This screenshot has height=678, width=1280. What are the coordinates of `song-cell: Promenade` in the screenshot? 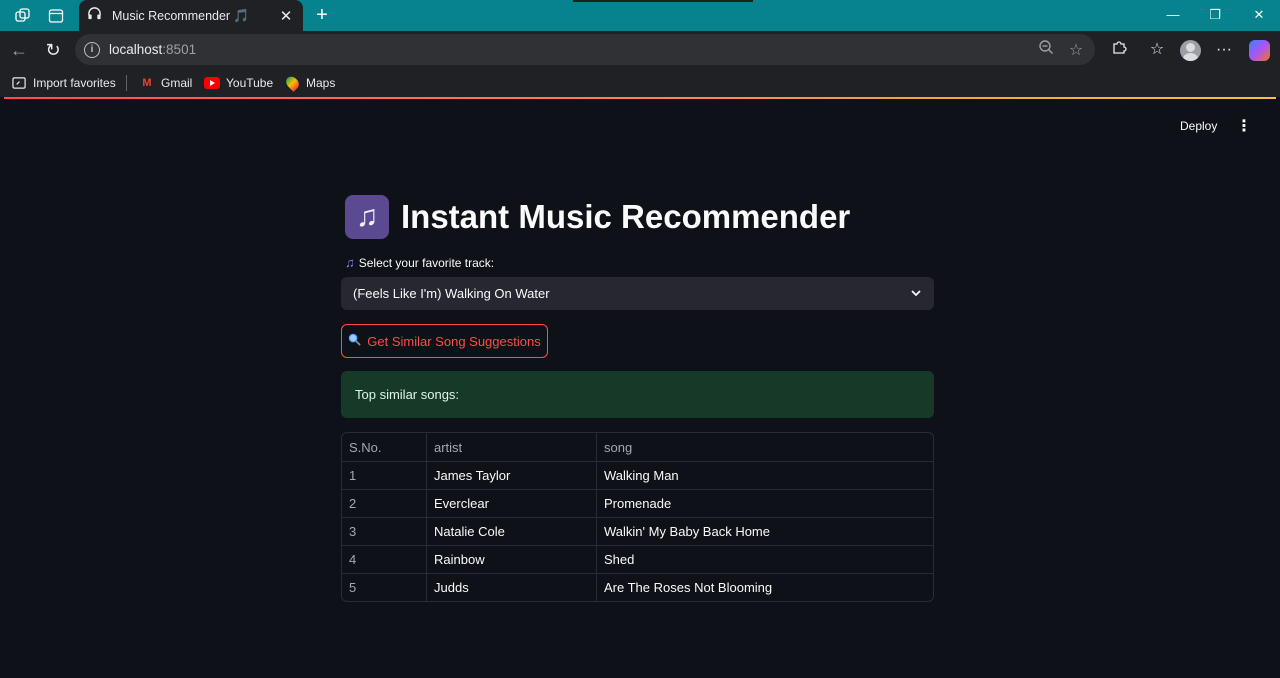 It's located at (764, 503).